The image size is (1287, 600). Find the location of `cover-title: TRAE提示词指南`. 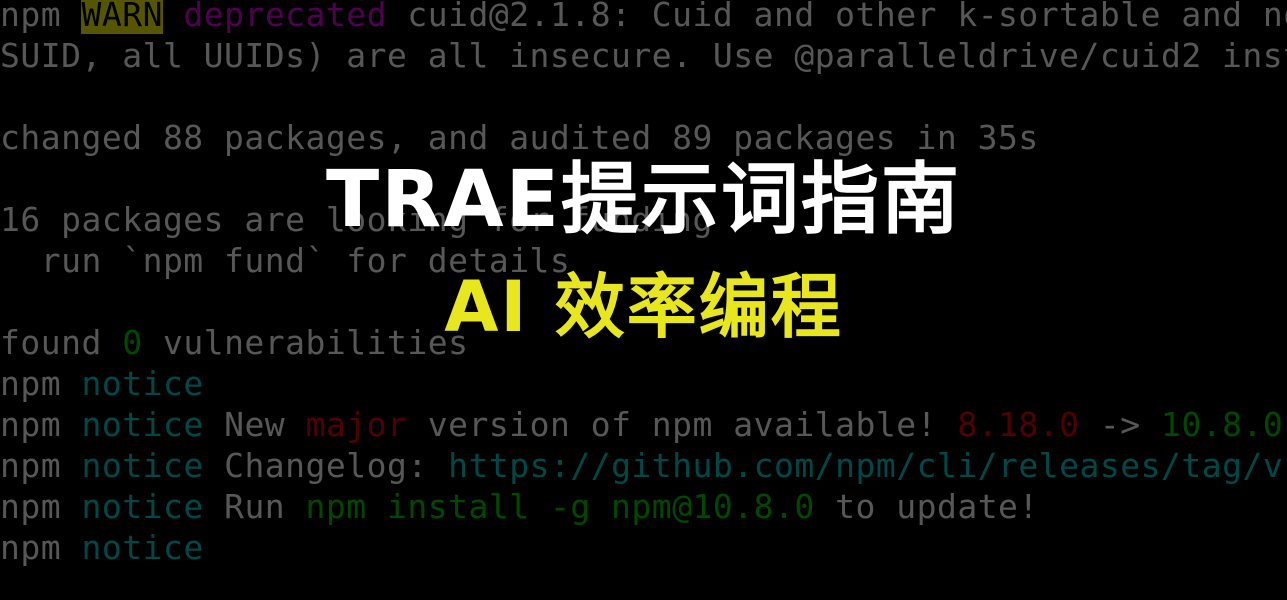

cover-title: TRAE提示词指南 is located at coordinates (643, 200).